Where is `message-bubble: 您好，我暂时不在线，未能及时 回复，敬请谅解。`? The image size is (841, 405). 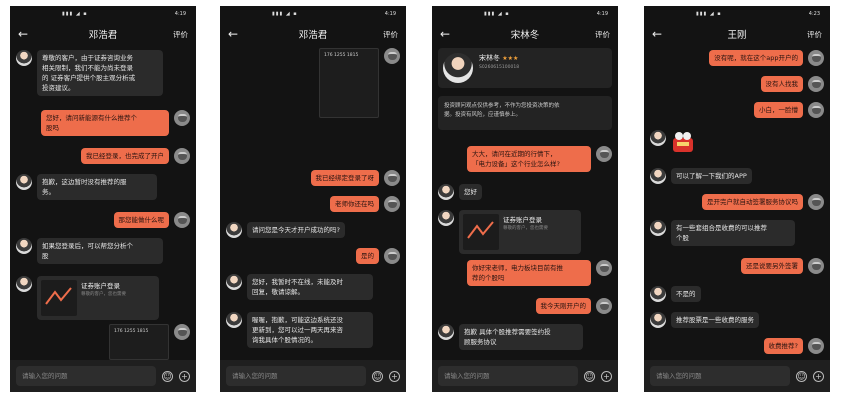
message-bubble: 您好，我暂时不在线，未能及时 回复，敬请谅解。 is located at coordinates (310, 287).